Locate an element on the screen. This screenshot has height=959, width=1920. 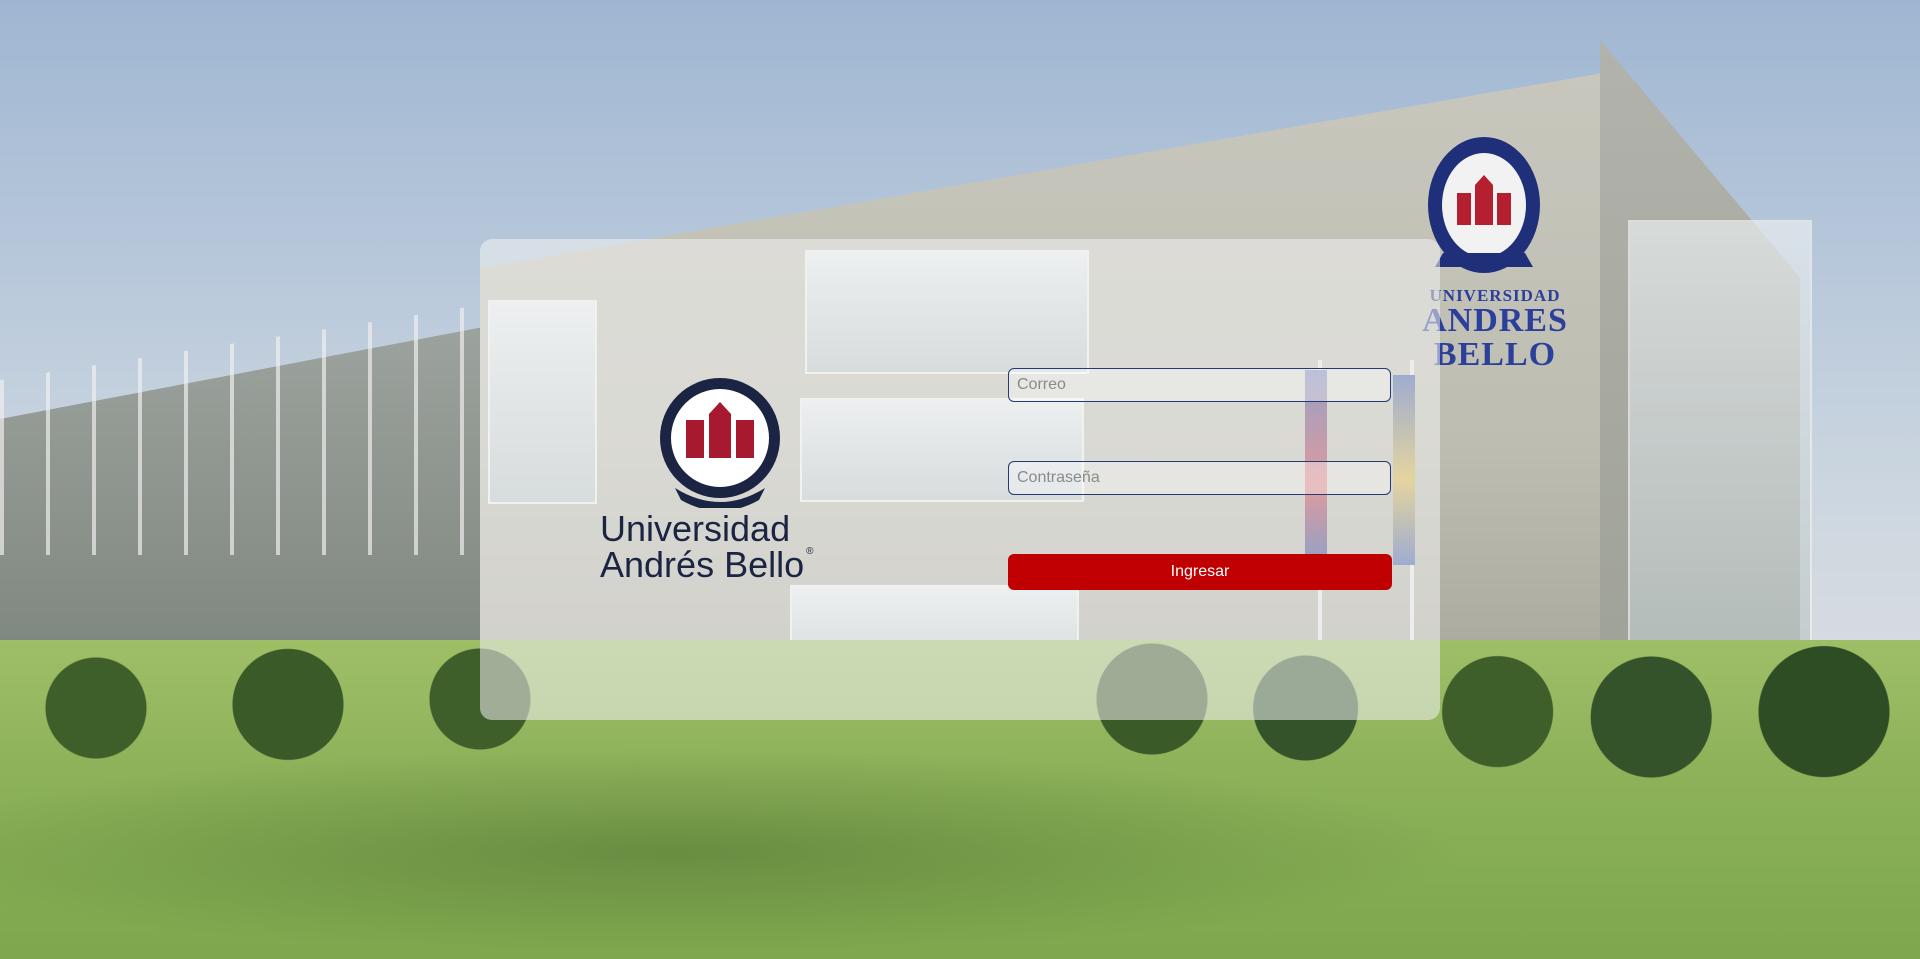
email-field is located at coordinates (1199, 385).